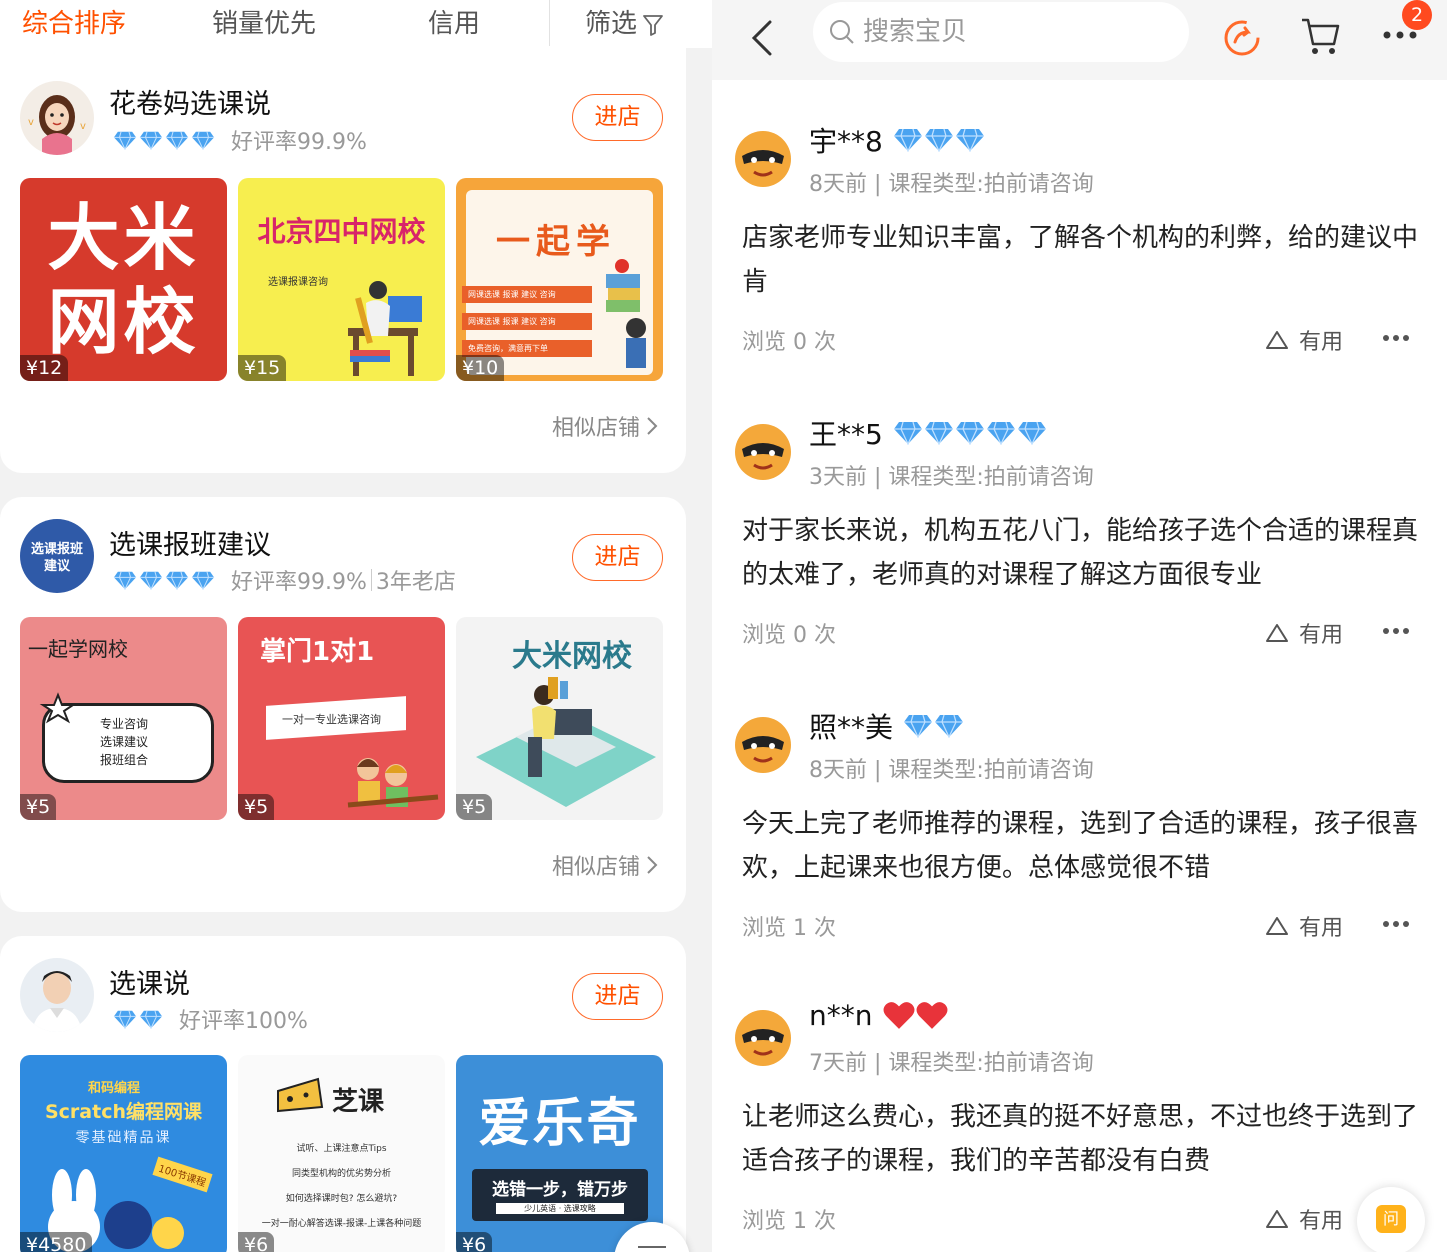 This screenshot has height=1252, width=1447. I want to click on review-username-row: 宇**8, so click(897, 140).